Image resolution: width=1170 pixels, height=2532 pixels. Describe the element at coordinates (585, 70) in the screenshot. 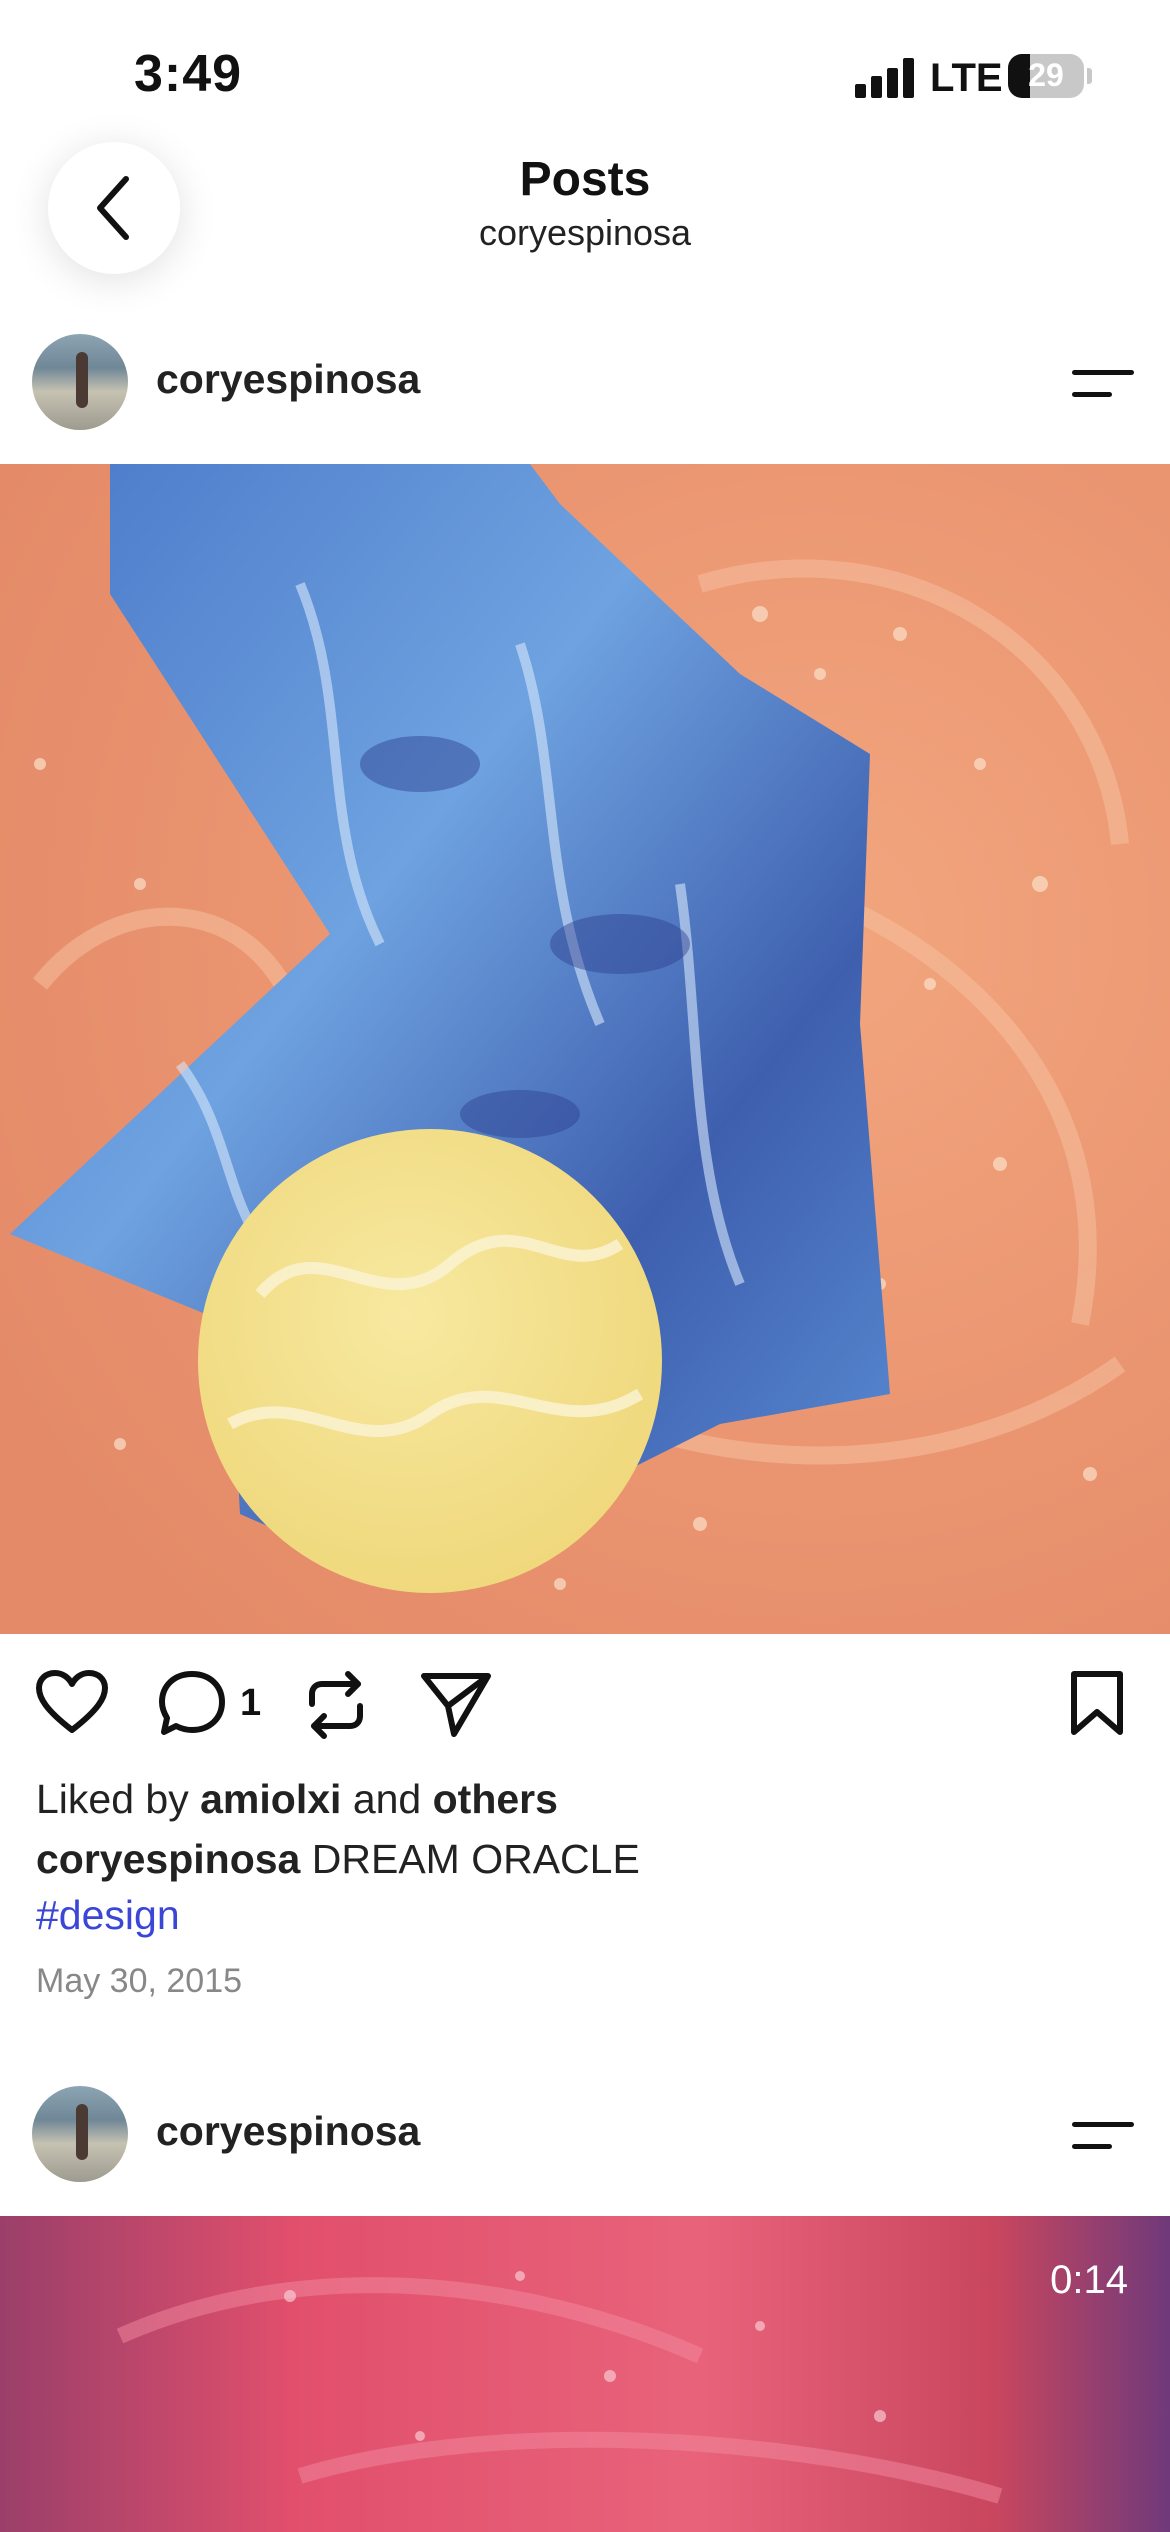

I see `status-bar: 3:49 LTE 29` at that location.